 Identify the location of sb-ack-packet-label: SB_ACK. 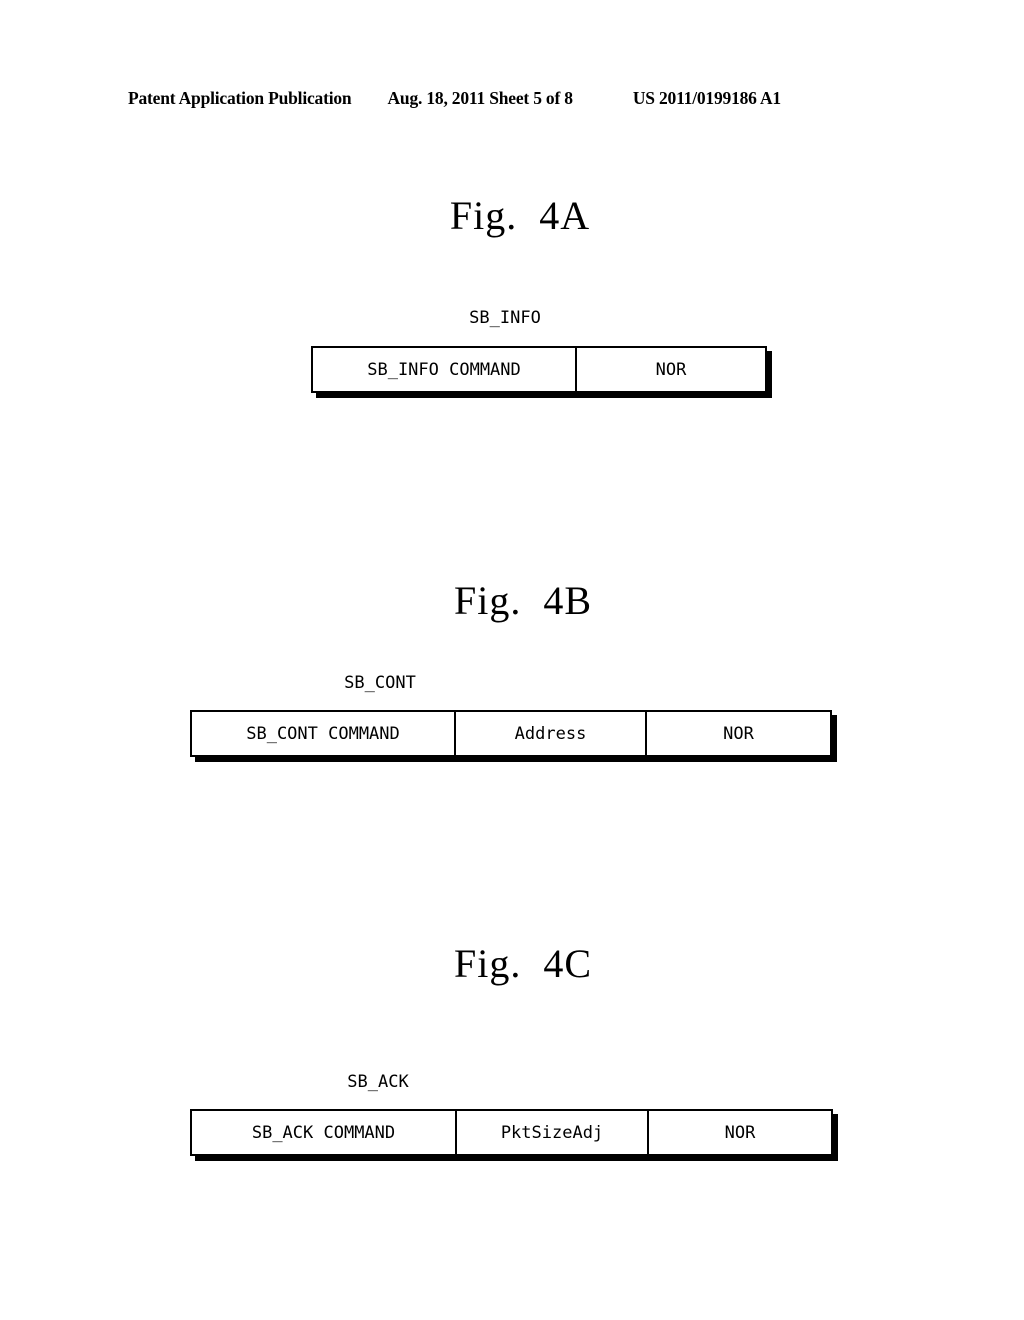
(378, 1082).